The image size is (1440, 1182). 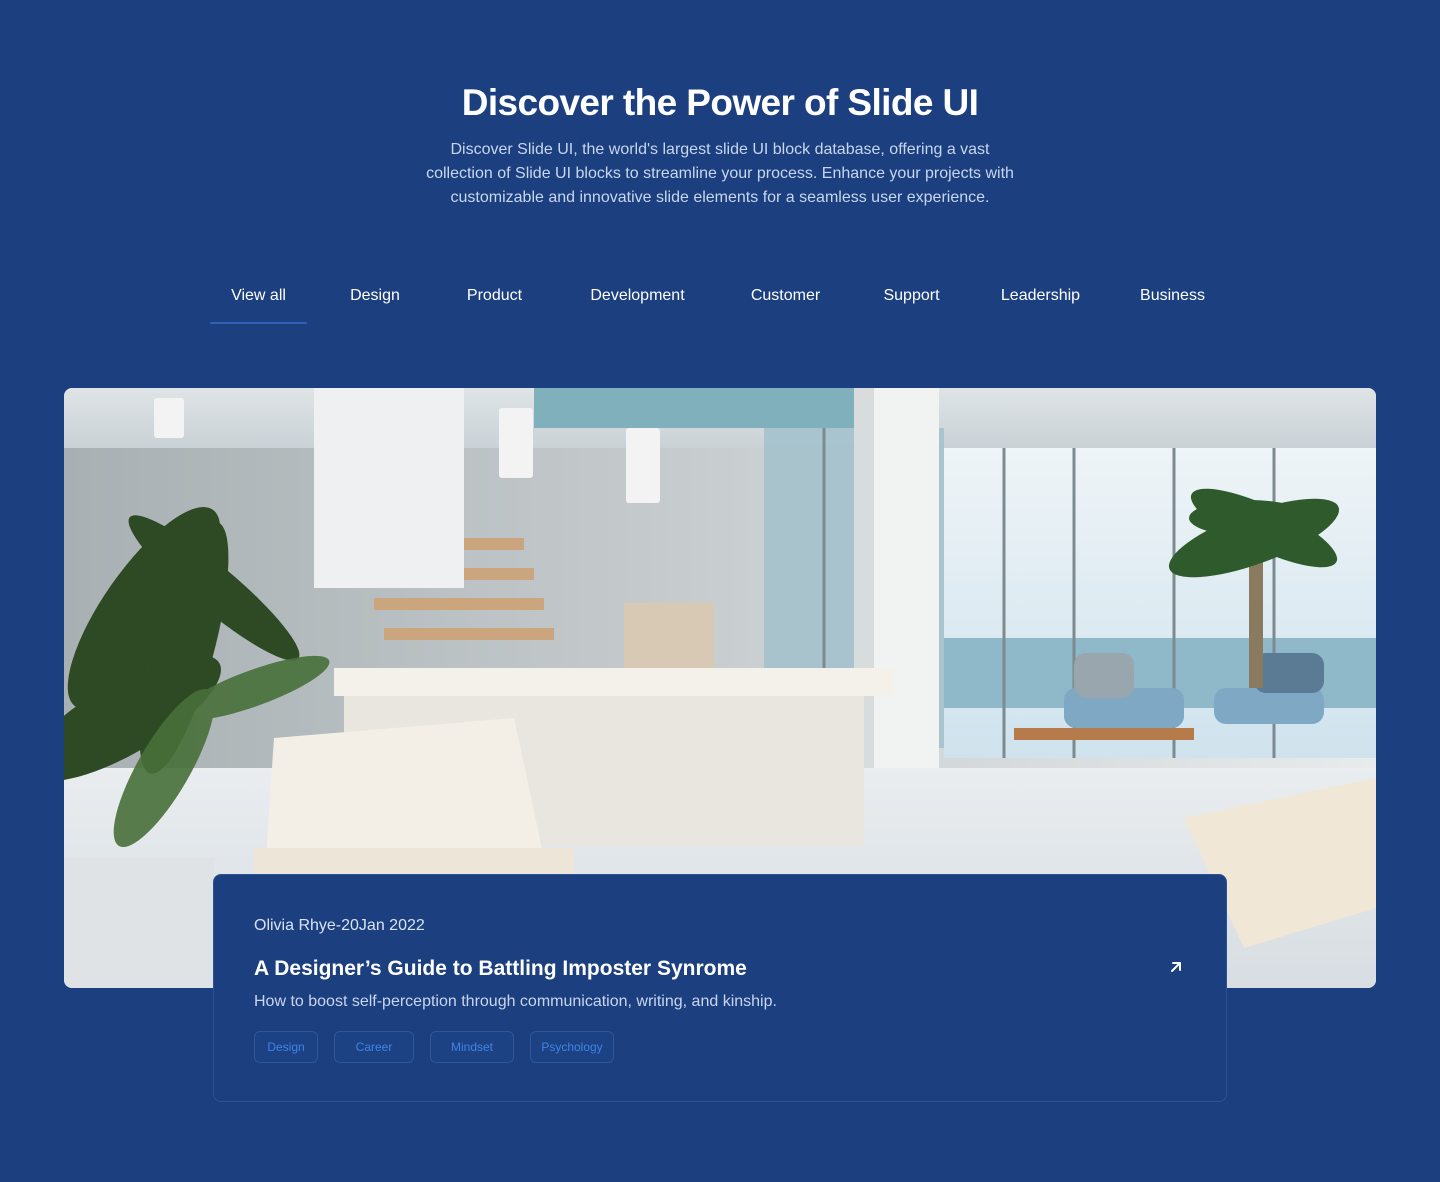 What do you see at coordinates (258, 300) in the screenshot?
I see `tab-view-all: View all` at bounding box center [258, 300].